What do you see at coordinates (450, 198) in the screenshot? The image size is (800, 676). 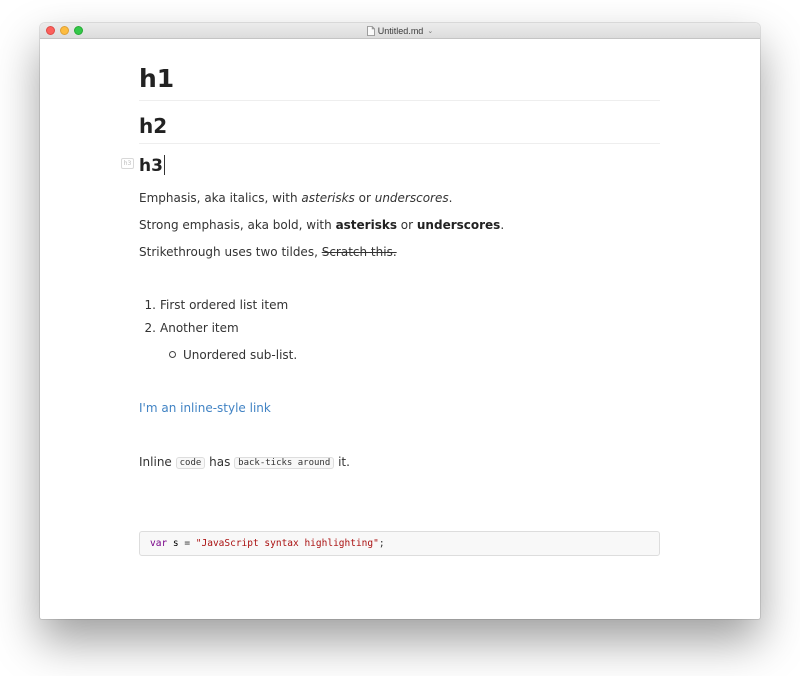 I see `emphasis-suffix: .` at bounding box center [450, 198].